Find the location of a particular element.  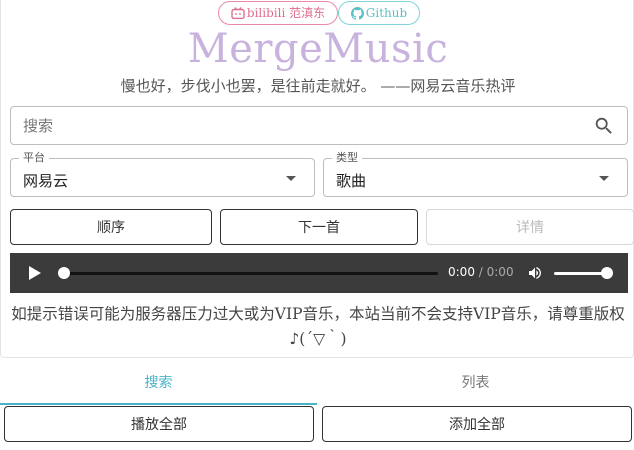

bilibili-link-label: bilibili 范滇东 is located at coordinates (286, 13).